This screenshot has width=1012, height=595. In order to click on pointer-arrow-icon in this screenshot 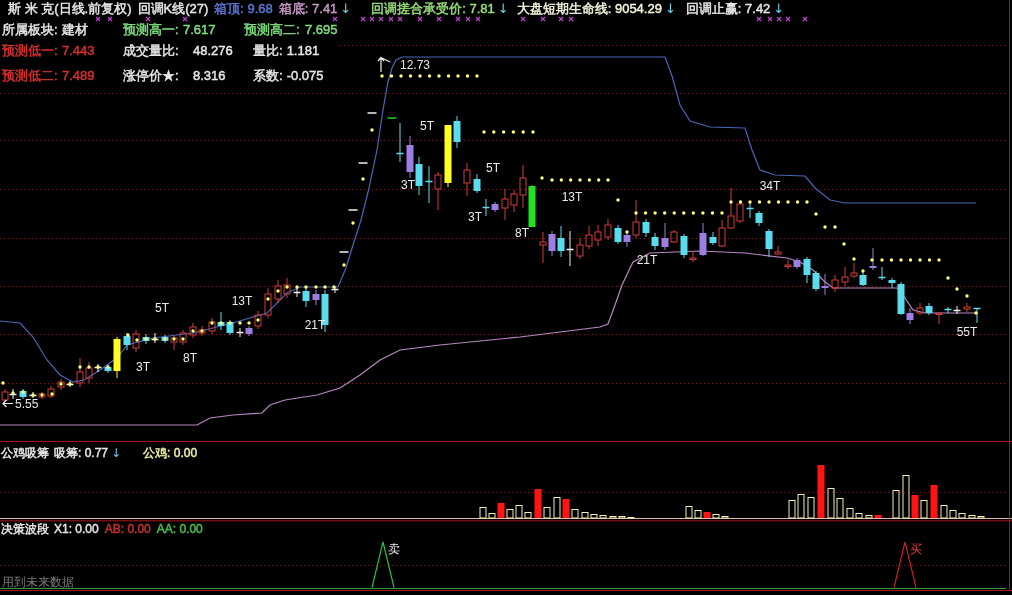, I will do `click(384, 64)`.